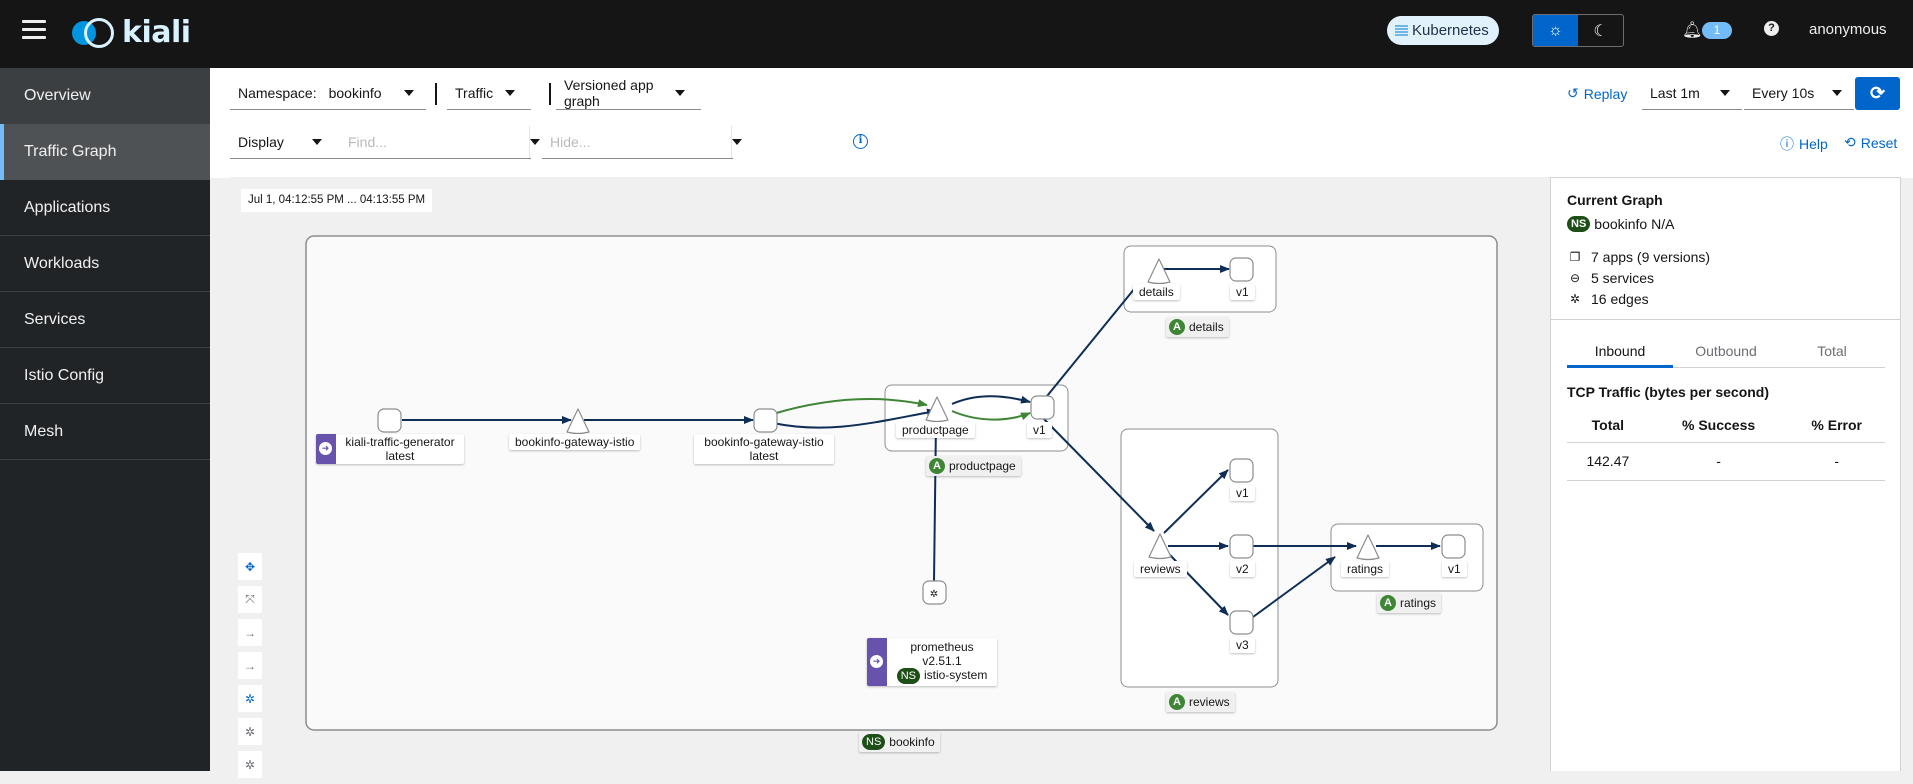  What do you see at coordinates (1836, 425) in the screenshot?
I see `col-error: % Error` at bounding box center [1836, 425].